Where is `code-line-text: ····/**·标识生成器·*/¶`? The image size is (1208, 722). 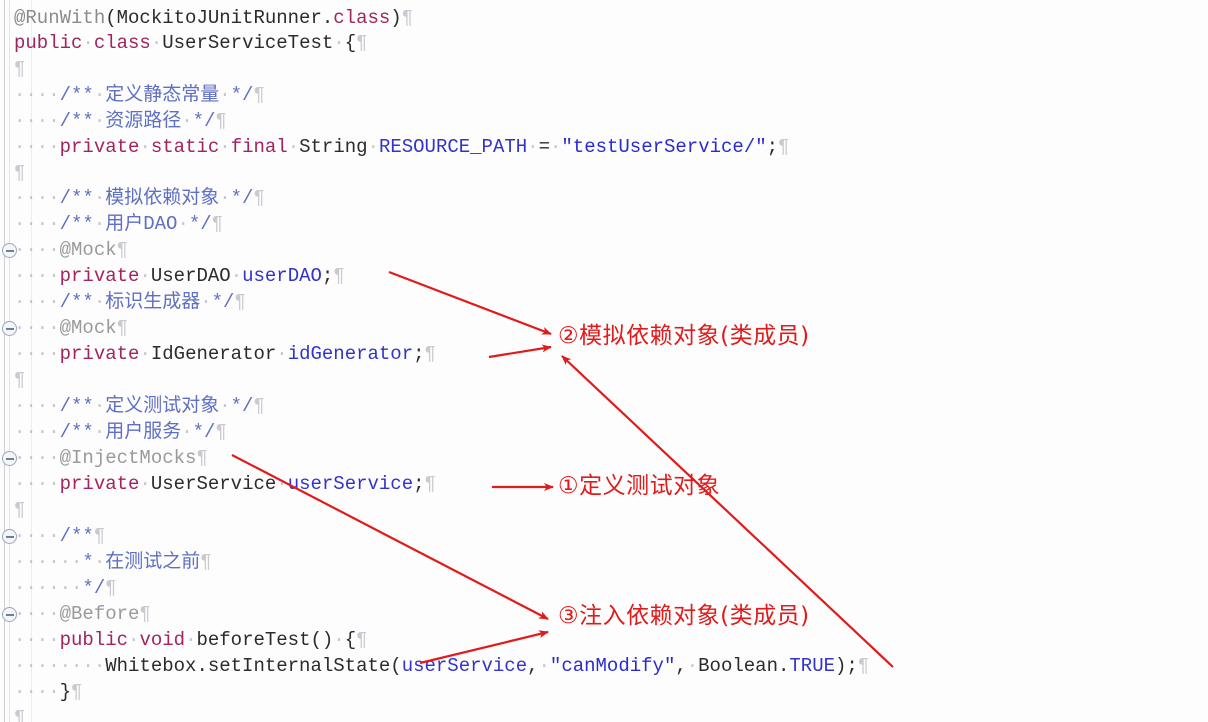 code-line-text: ····/**·标识生成器·*/¶ is located at coordinates (130, 303).